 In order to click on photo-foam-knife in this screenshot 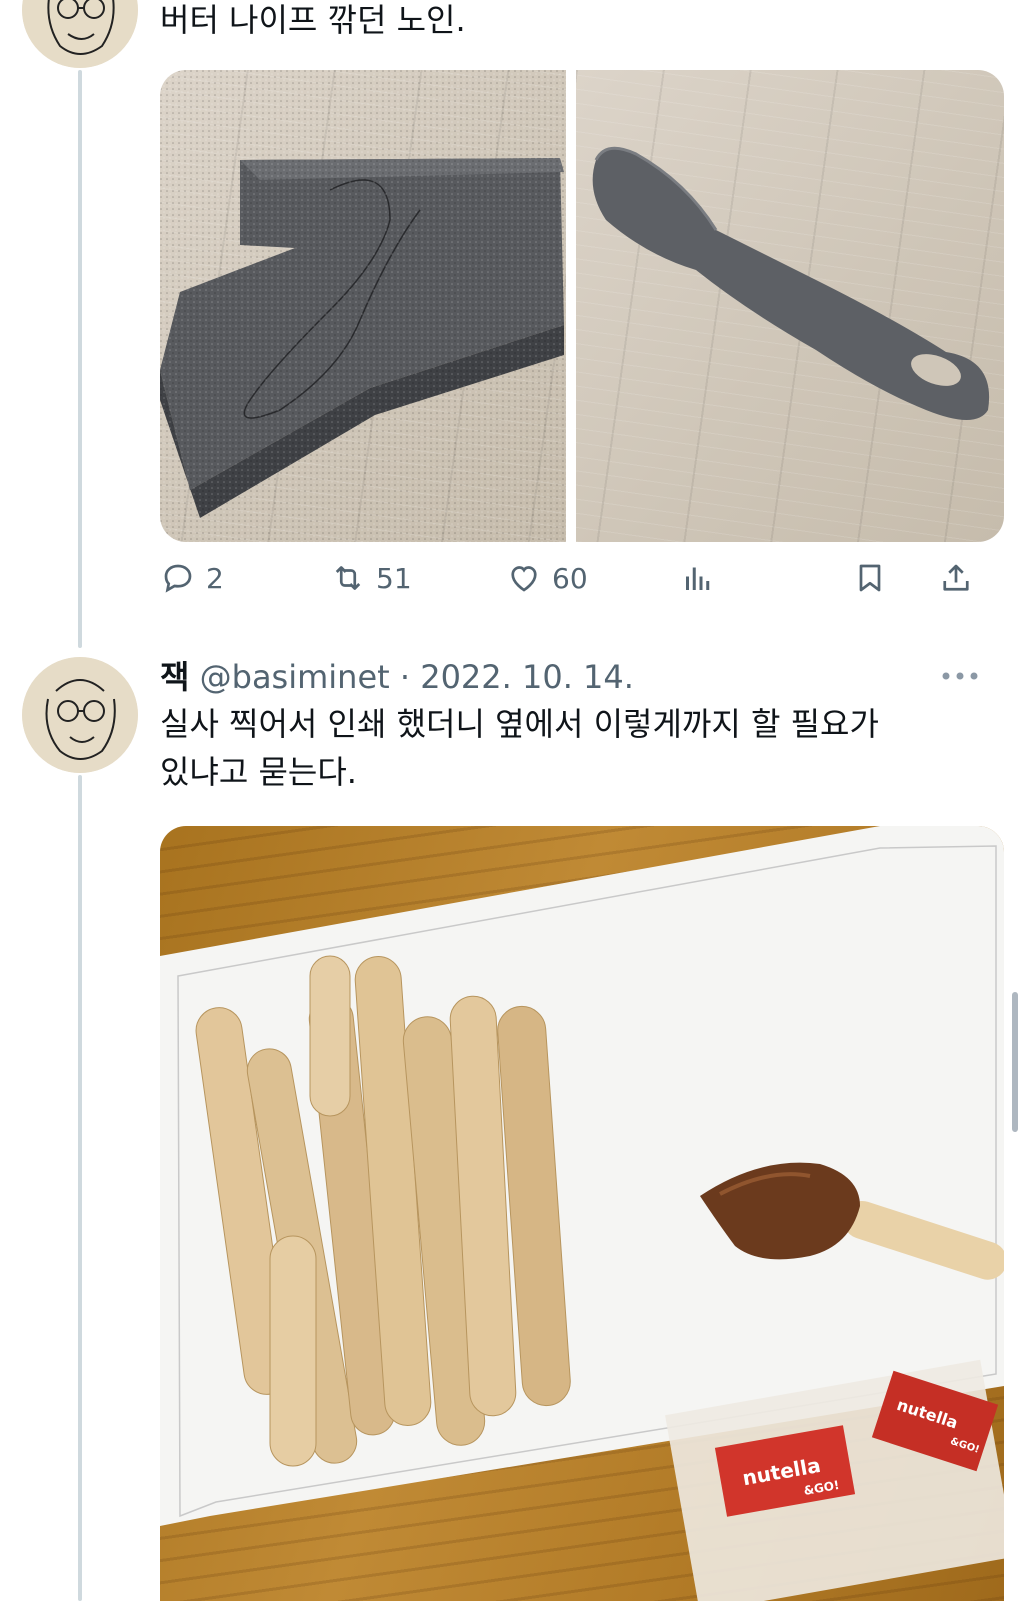, I will do `click(790, 306)`.